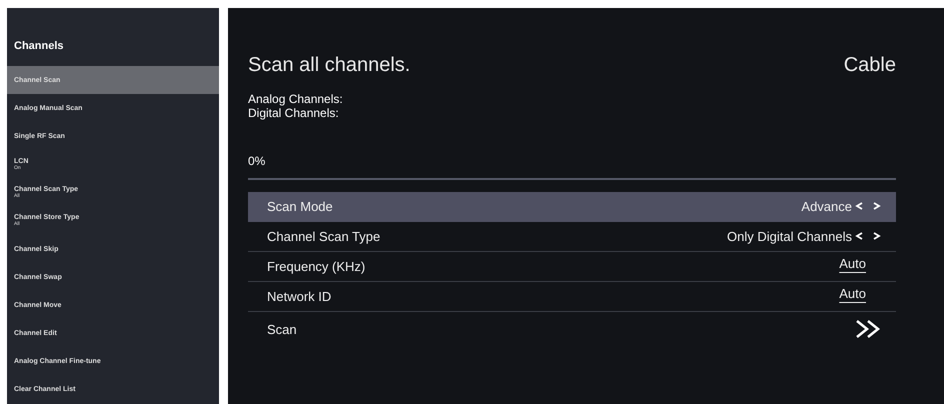 This screenshot has width=944, height=404. Describe the element at coordinates (870, 65) in the screenshot. I see `source-label: Cable` at that location.